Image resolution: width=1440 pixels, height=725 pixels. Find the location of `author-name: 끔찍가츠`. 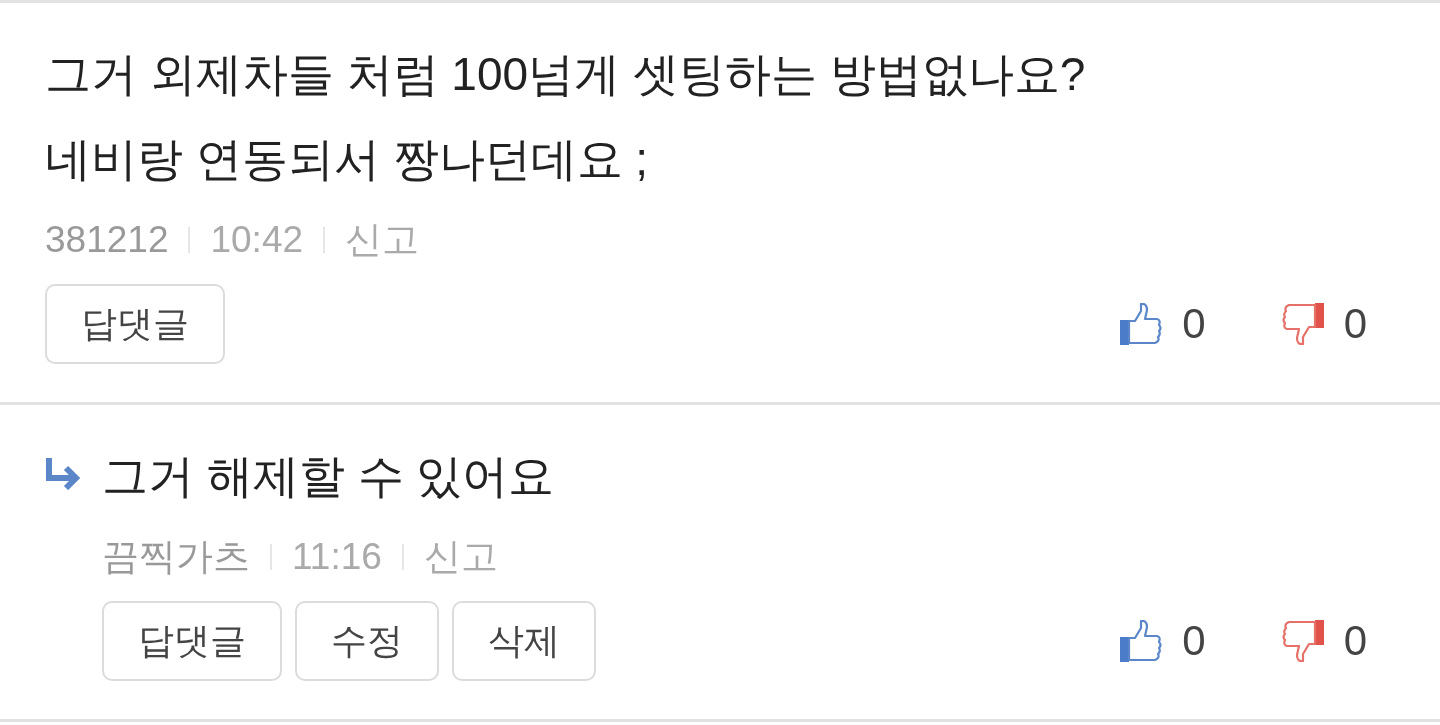

author-name: 끔찍가츠 is located at coordinates (176, 557).